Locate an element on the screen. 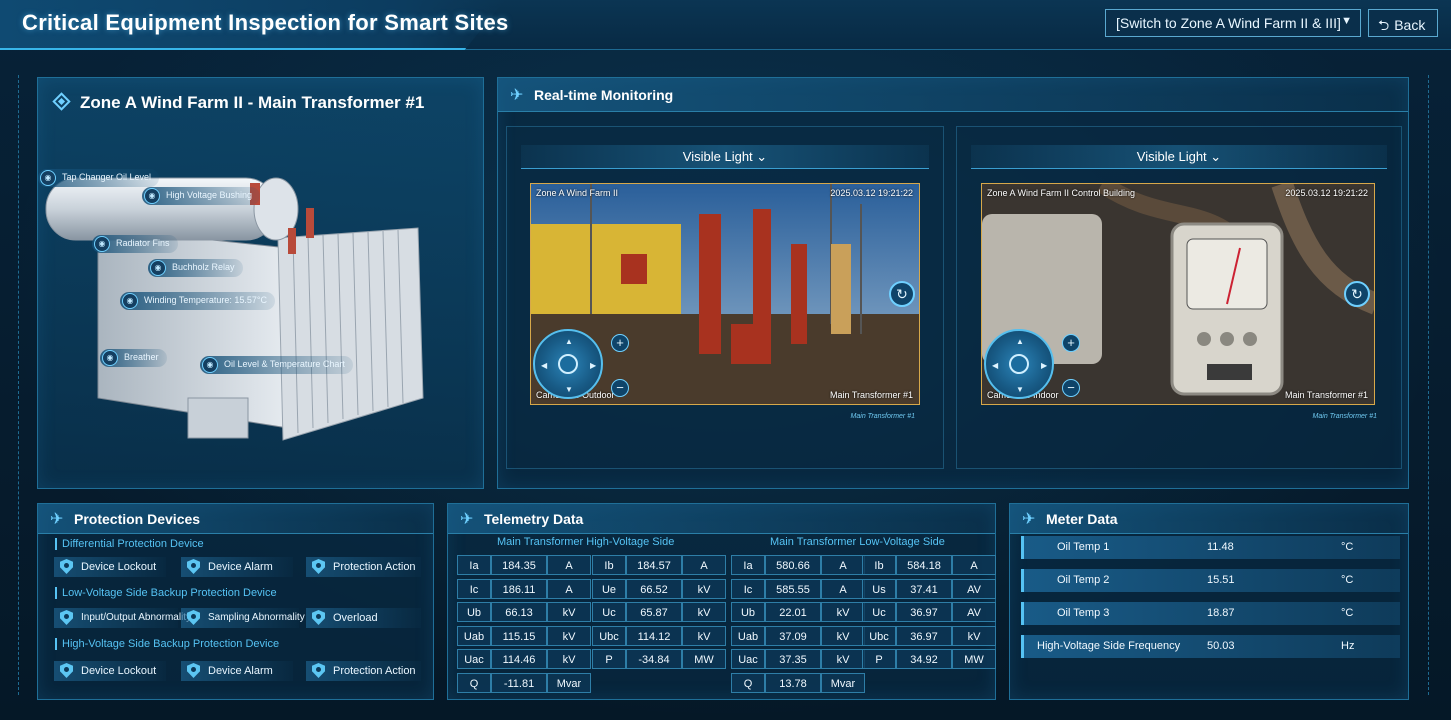  telemetry-value: 580.66 is located at coordinates (793, 565).